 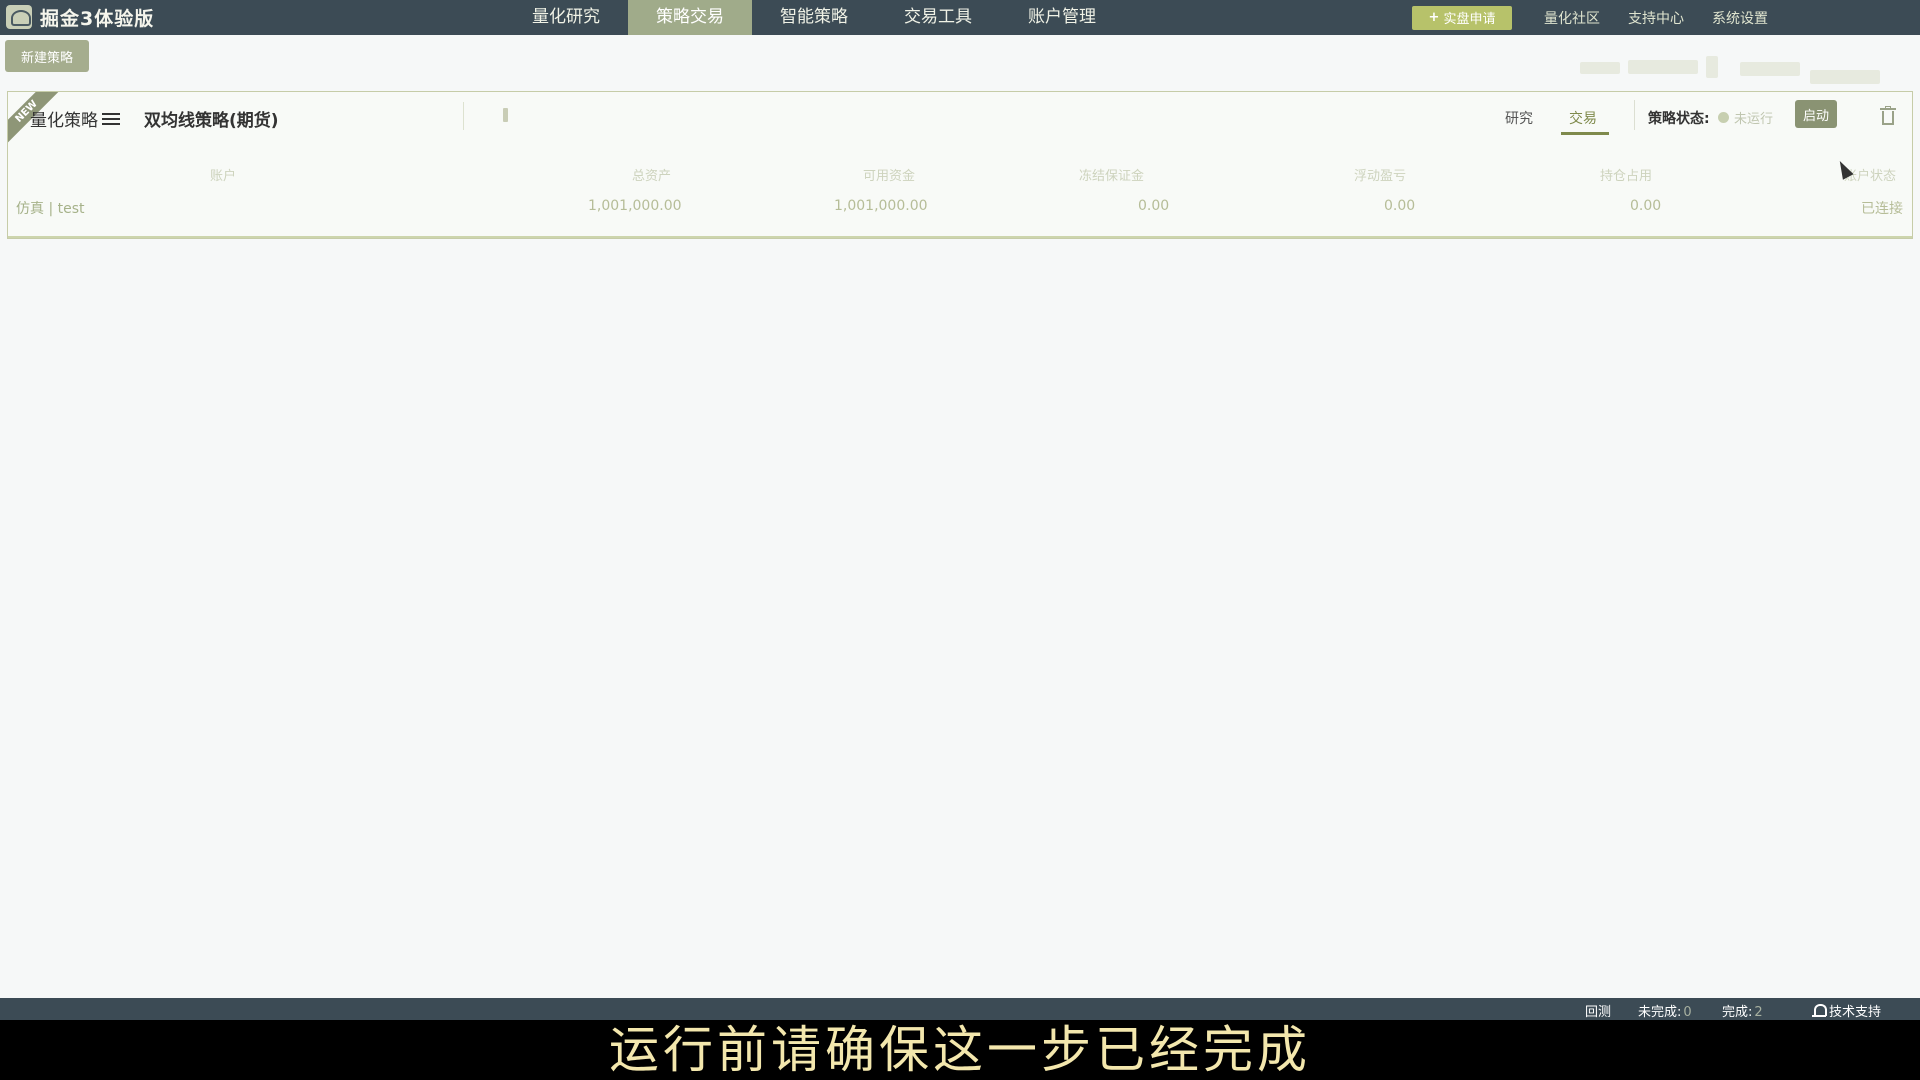 What do you see at coordinates (211, 121) in the screenshot?
I see `strategy-name: 双均线策略(期货)` at bounding box center [211, 121].